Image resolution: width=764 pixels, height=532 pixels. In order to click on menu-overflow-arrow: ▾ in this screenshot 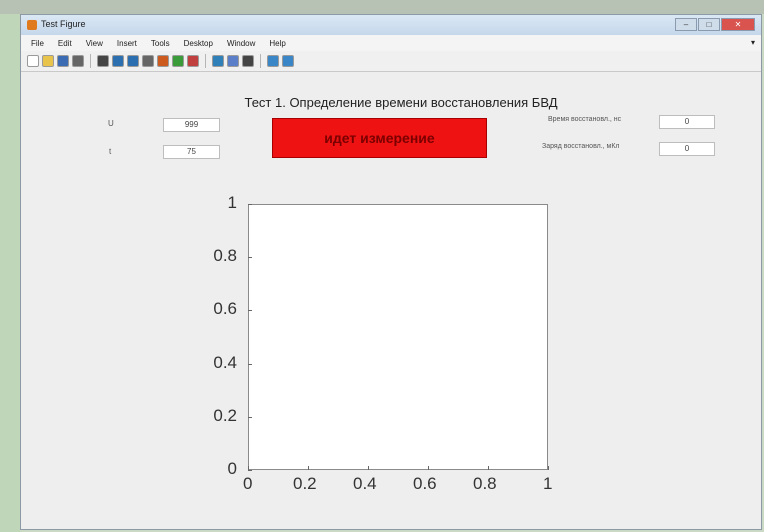, I will do `click(753, 42)`.